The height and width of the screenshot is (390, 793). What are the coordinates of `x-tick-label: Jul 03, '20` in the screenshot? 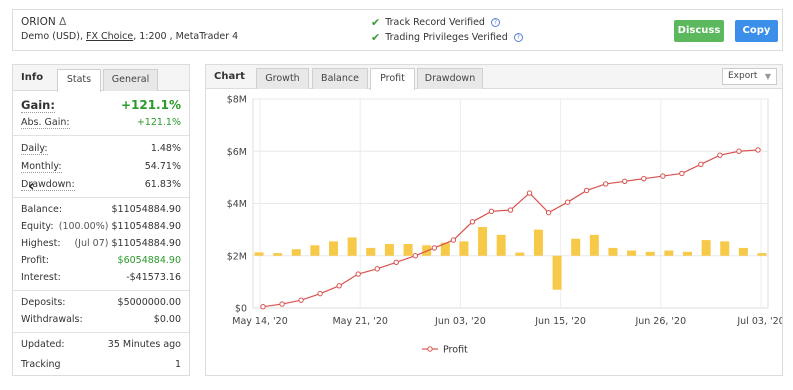 It's located at (759, 321).